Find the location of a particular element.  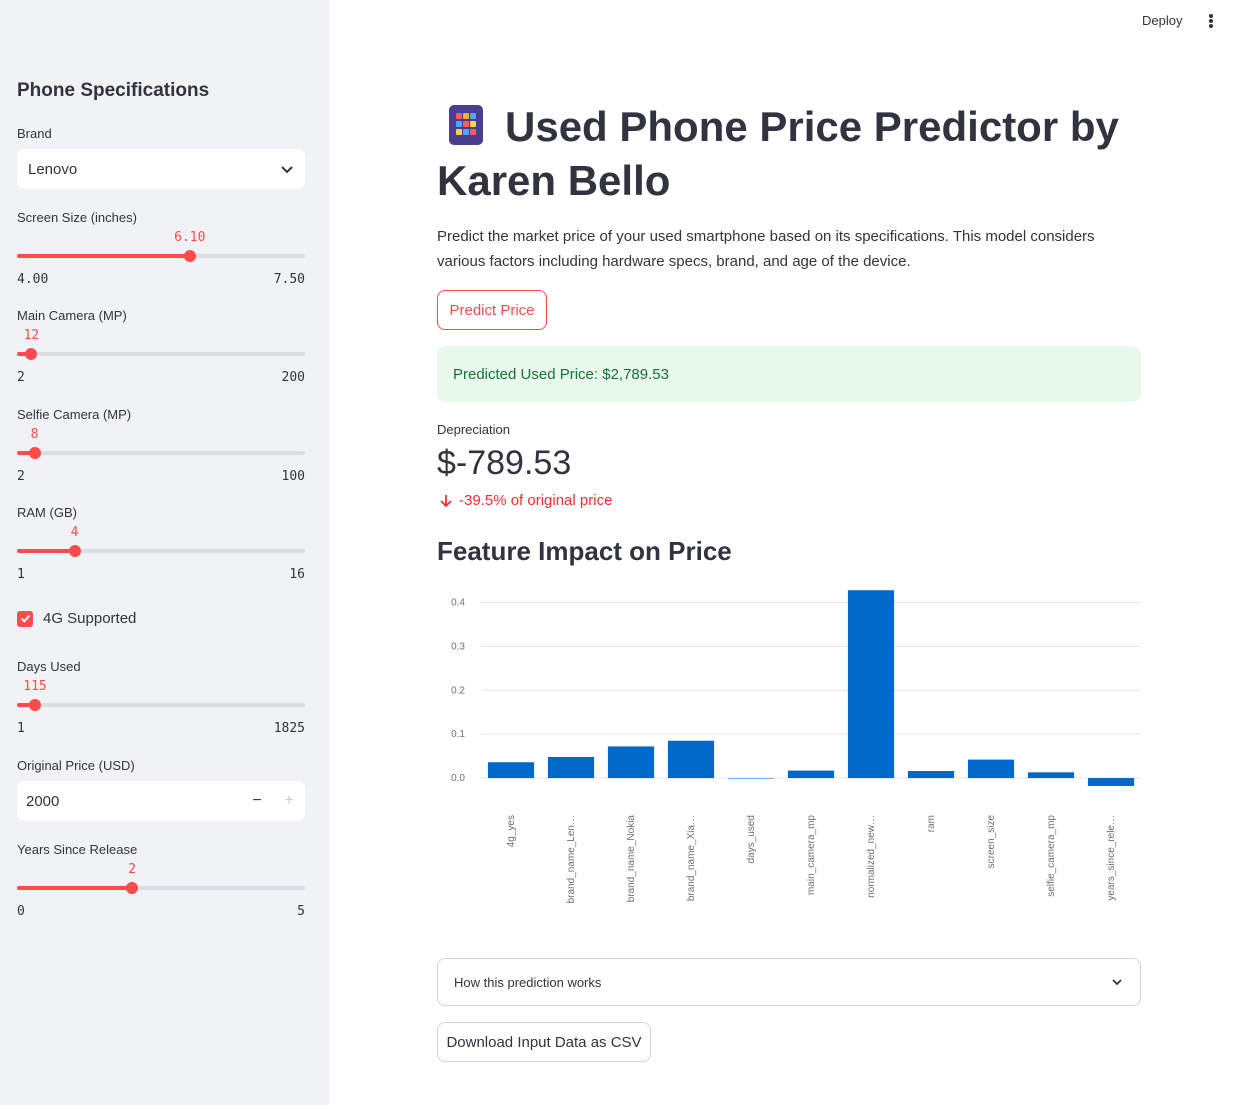

slider-max: 7.50 is located at coordinates (289, 279).